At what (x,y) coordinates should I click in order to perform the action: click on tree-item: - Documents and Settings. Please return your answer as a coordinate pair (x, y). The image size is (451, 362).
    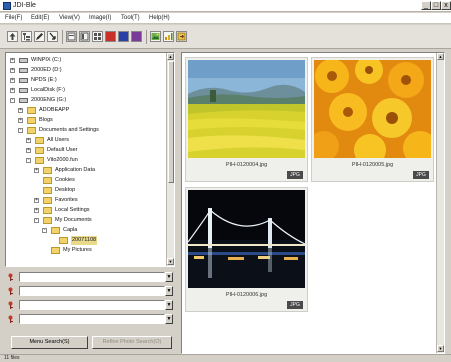
    Looking at the image, I should click on (92, 130).